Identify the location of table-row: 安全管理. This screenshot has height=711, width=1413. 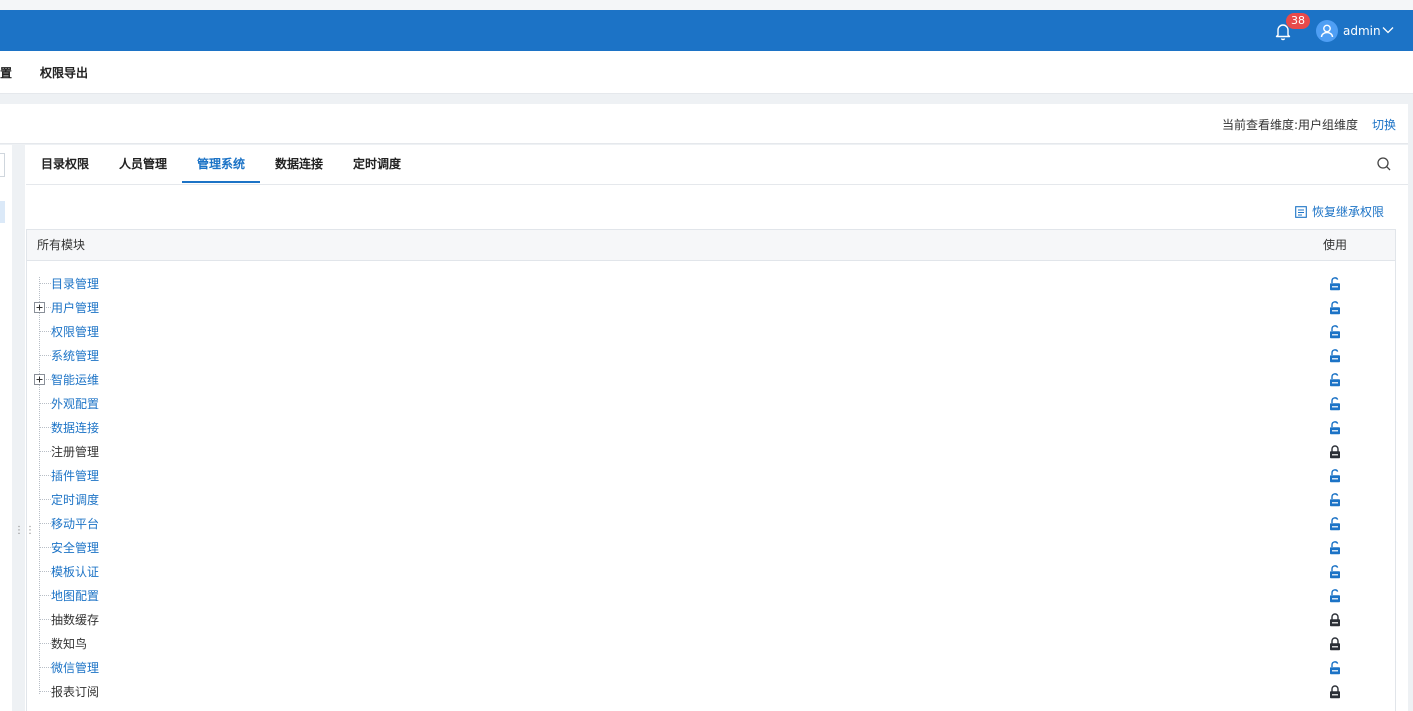
(711, 548).